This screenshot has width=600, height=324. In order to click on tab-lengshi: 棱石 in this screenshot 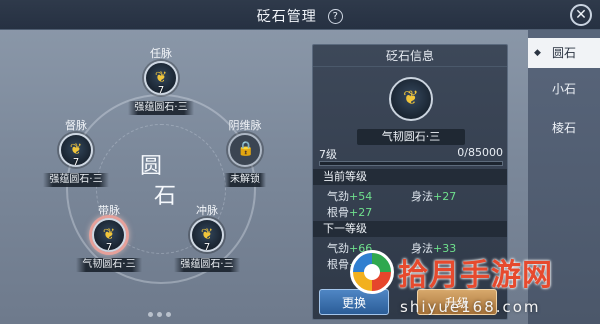, I will do `click(564, 128)`.